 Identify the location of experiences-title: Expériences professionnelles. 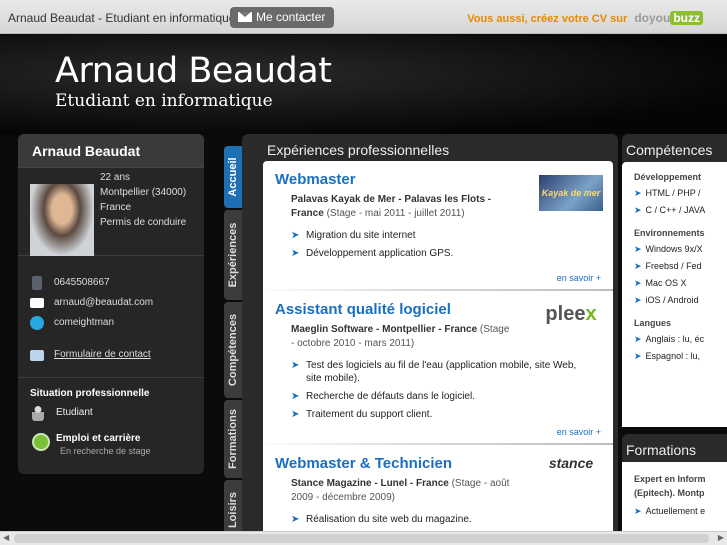
(358, 150).